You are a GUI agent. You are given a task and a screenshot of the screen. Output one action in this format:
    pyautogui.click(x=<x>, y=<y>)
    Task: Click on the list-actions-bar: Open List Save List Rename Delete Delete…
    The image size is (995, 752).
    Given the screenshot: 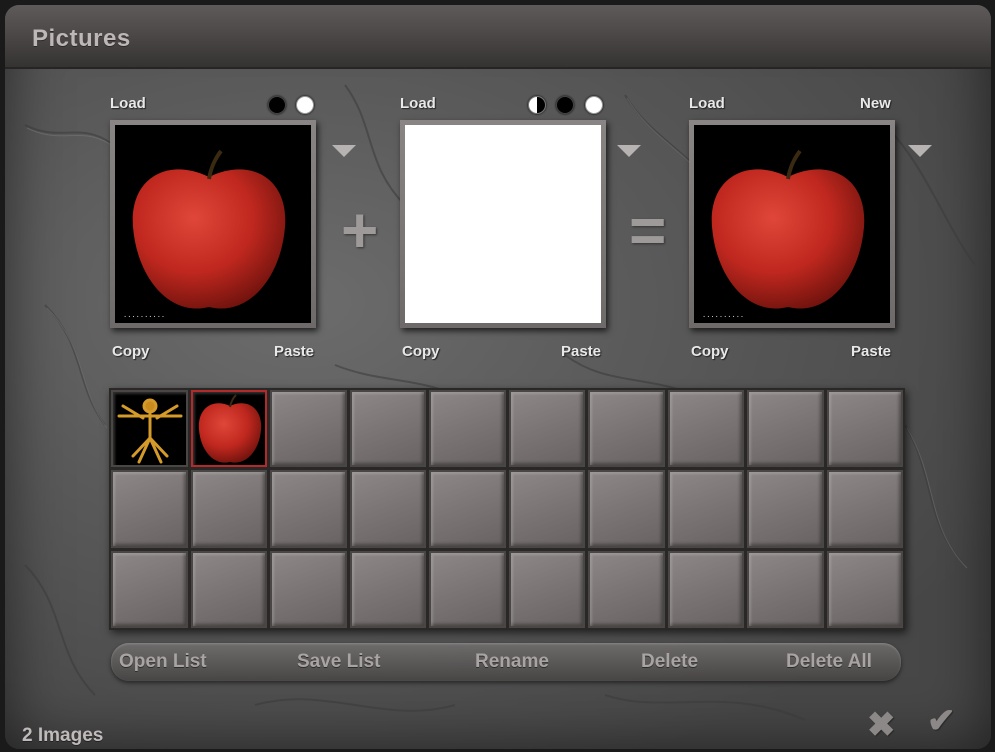 What is the action you would take?
    pyautogui.click(x=506, y=662)
    